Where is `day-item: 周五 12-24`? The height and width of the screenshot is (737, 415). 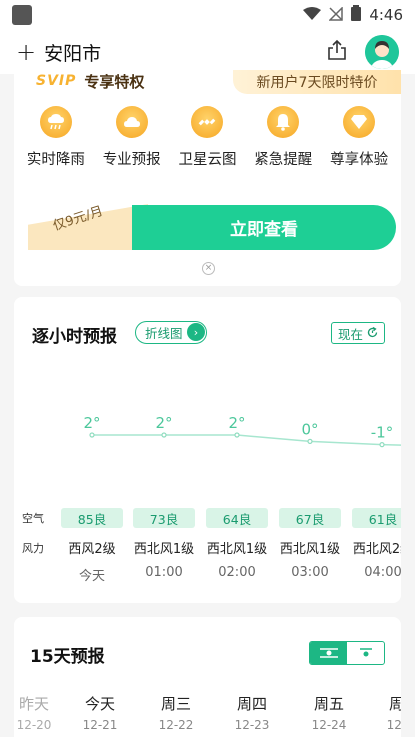 day-item: 周五 12-24 is located at coordinates (329, 712).